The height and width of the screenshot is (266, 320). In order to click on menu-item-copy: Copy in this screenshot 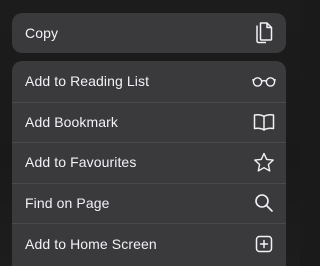, I will do `click(149, 33)`.